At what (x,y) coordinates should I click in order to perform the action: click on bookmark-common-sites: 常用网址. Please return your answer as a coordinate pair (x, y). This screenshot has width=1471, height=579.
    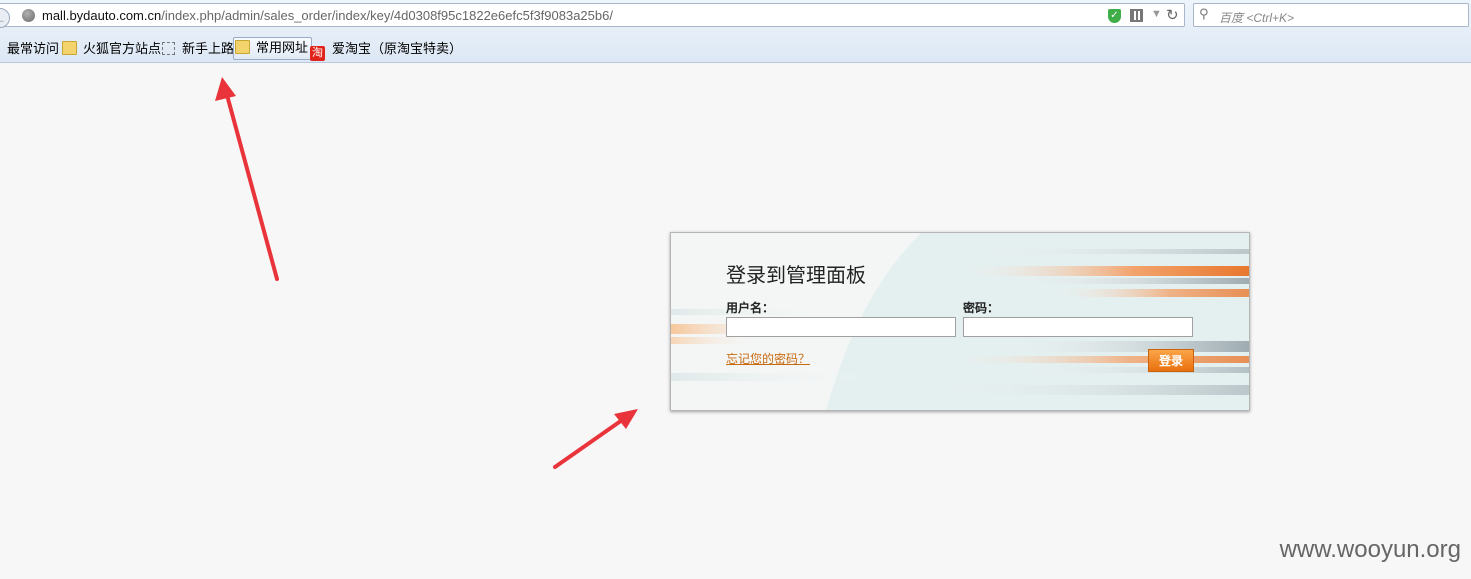
    Looking at the image, I should click on (273, 48).